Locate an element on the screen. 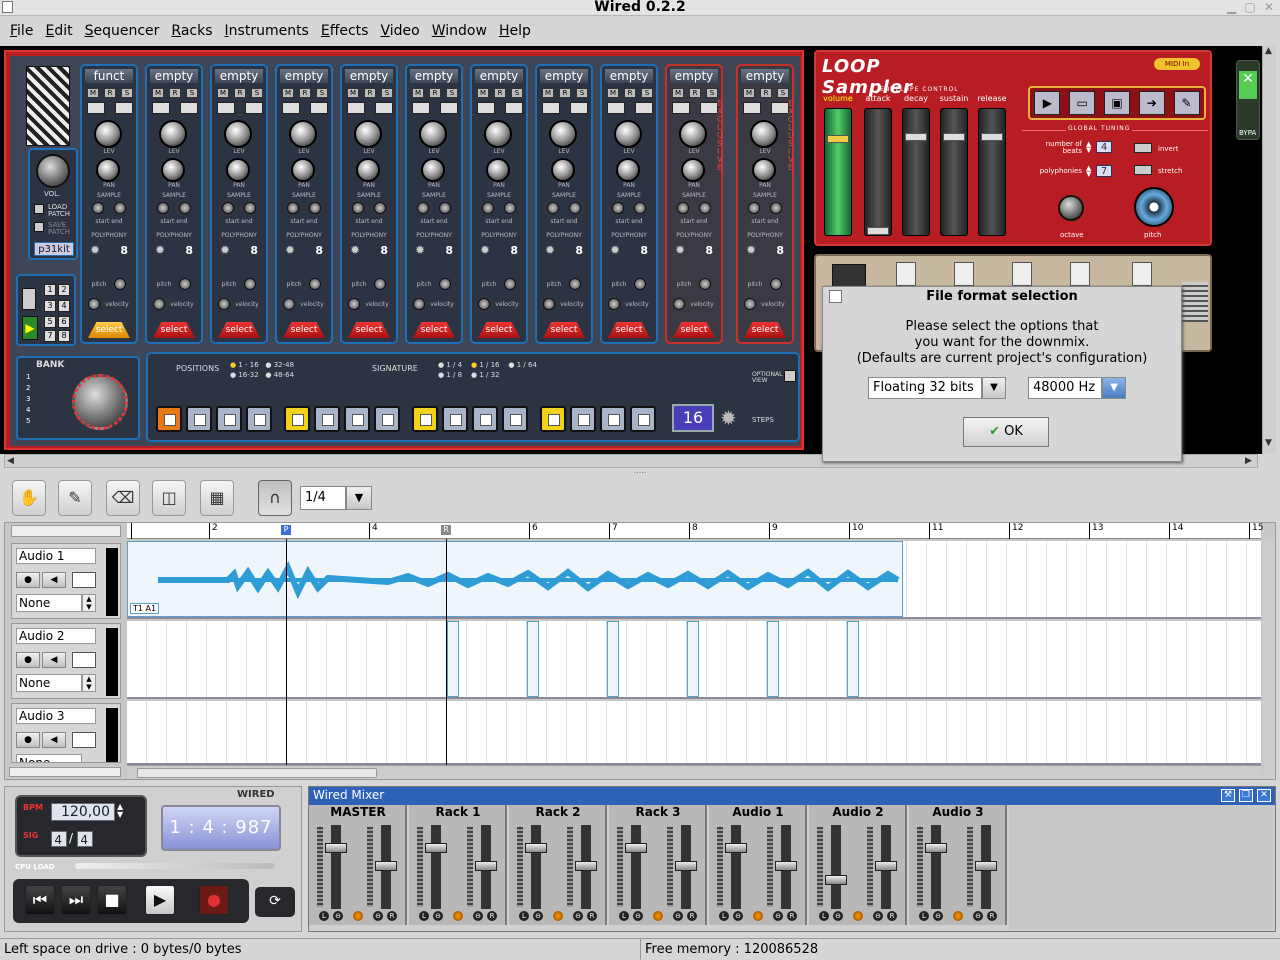  track-name: Audio 2 is located at coordinates (56, 636).